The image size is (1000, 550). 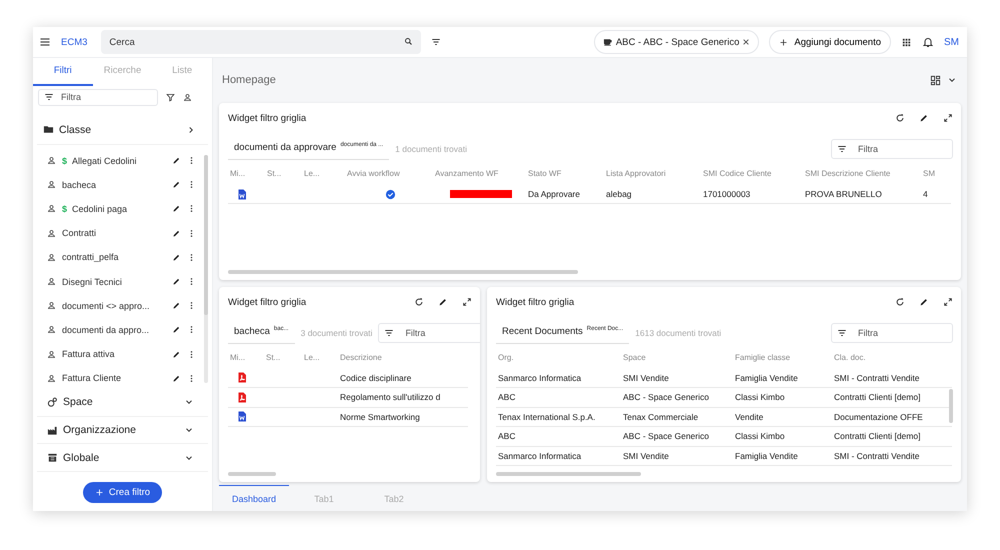 What do you see at coordinates (390, 194) in the screenshot?
I see `check-circle-icon` at bounding box center [390, 194].